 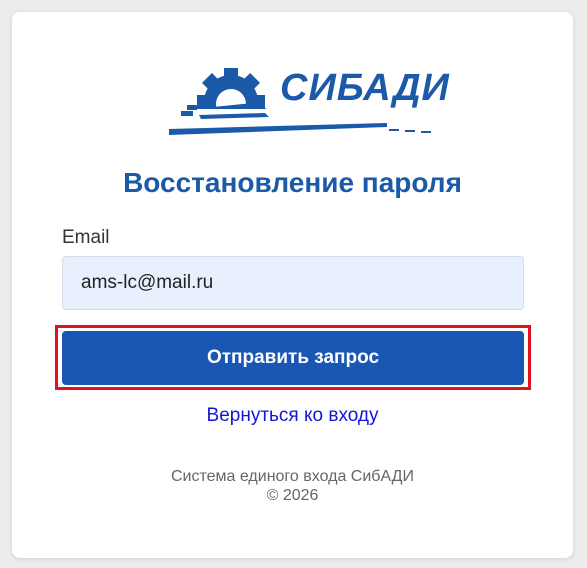 I want to click on email-label: Email, so click(x=86, y=237).